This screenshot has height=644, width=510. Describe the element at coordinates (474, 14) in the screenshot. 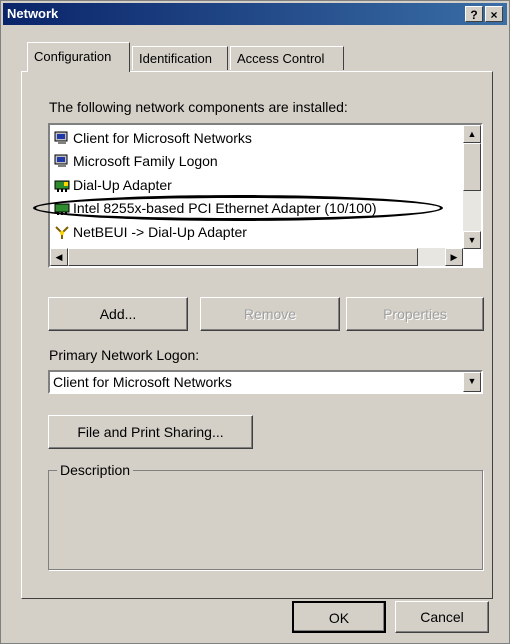

I see `help-button: ?` at that location.